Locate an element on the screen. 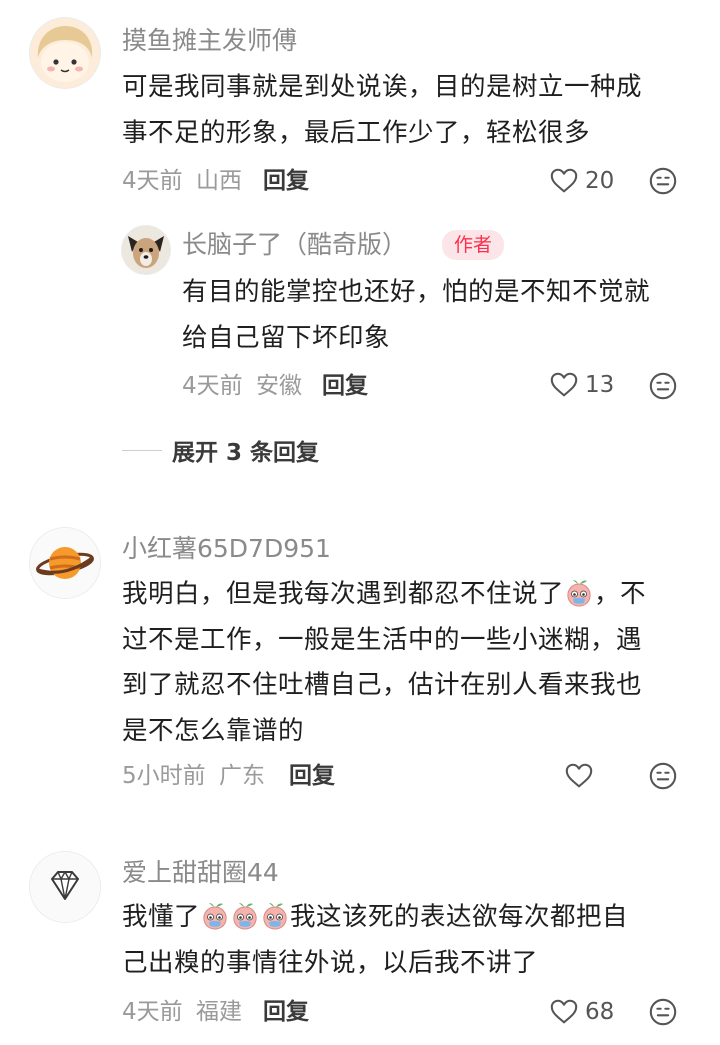 This screenshot has width=720, height=1045. comment-meta: 4天前 福建 is located at coordinates (182, 1012).